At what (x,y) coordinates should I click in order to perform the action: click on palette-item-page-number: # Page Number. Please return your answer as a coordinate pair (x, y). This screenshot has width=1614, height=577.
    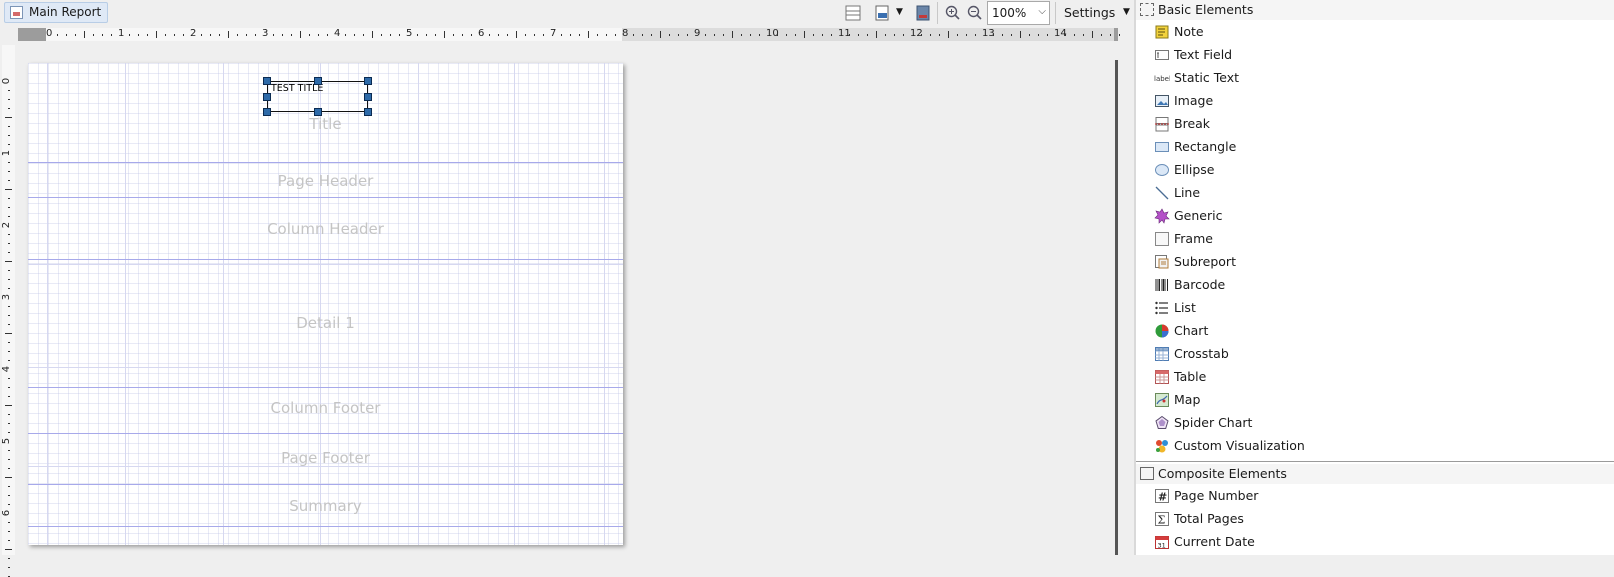
    Looking at the image, I should click on (1304, 496).